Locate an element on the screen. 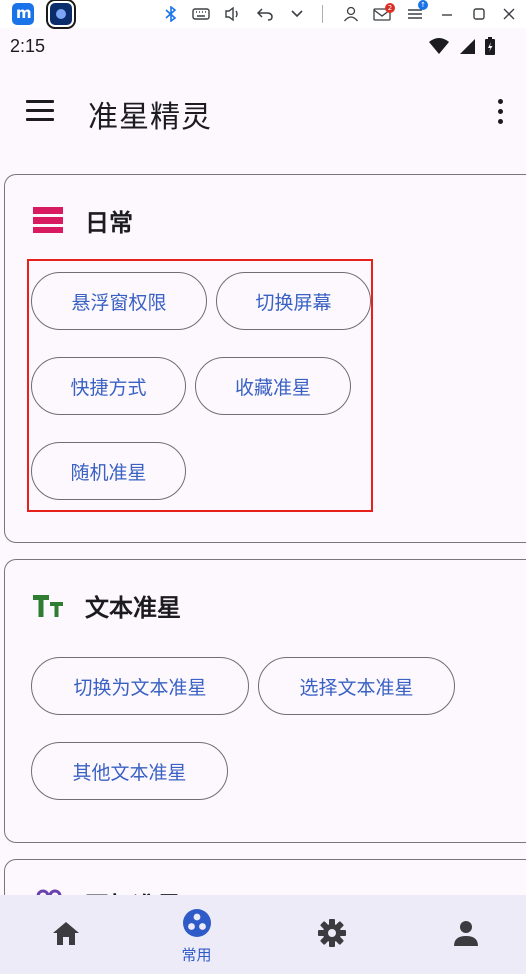  navigation-menu-button is located at coordinates (40, 110).